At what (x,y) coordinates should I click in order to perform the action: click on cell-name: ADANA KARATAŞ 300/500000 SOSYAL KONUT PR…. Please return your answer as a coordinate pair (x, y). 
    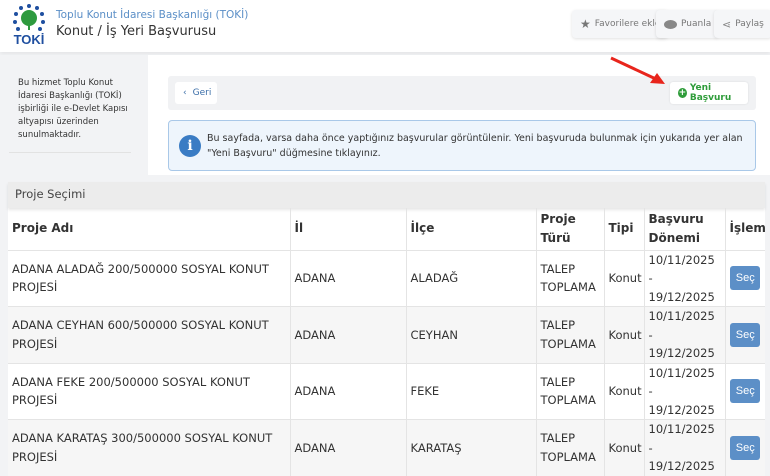
    Looking at the image, I should click on (149, 447).